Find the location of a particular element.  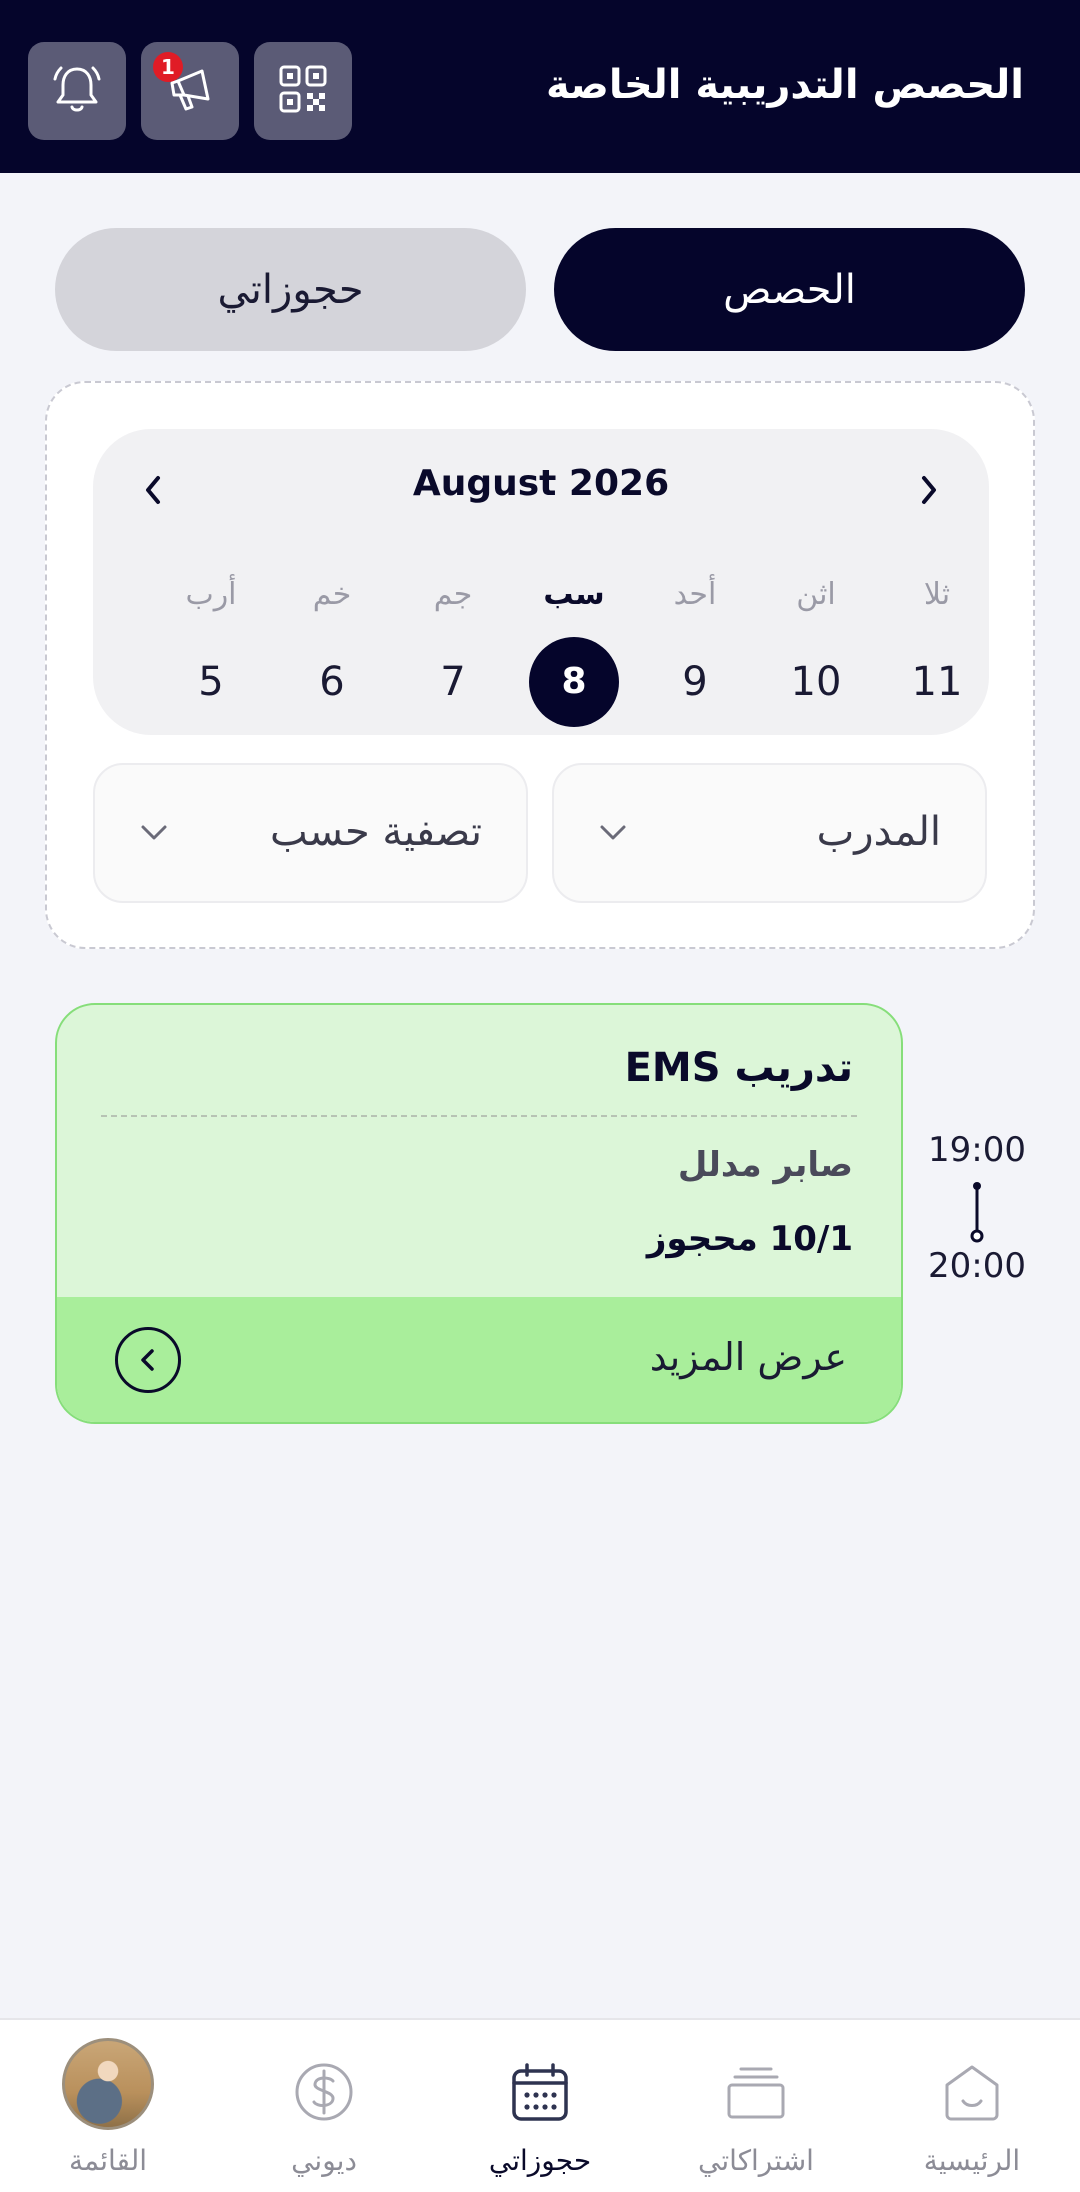

notification-badge: 1 is located at coordinates (168, 67).